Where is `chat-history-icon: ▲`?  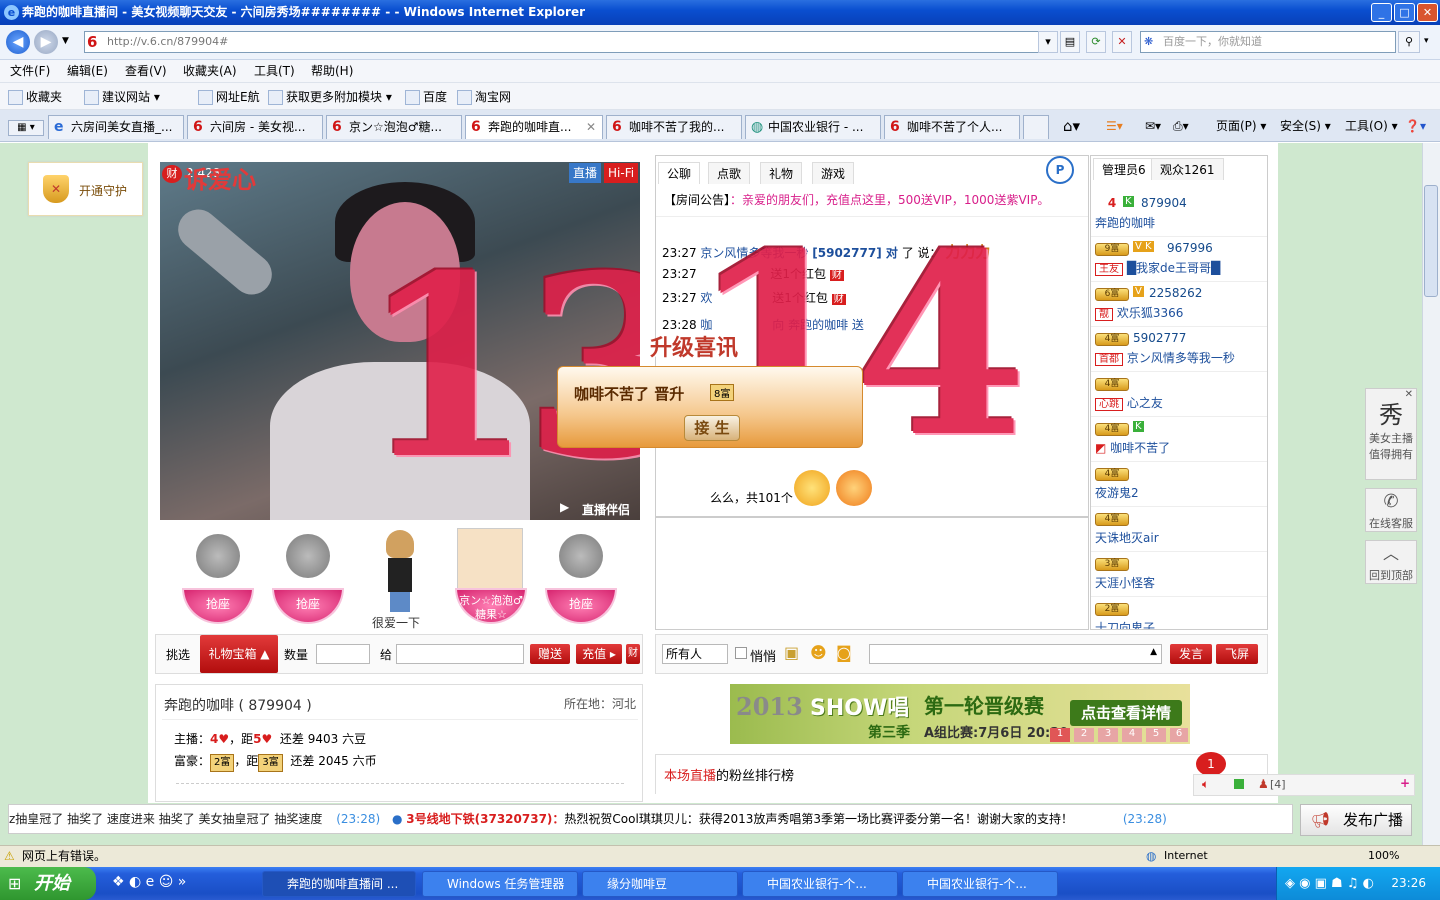 chat-history-icon: ▲ is located at coordinates (1153, 652).